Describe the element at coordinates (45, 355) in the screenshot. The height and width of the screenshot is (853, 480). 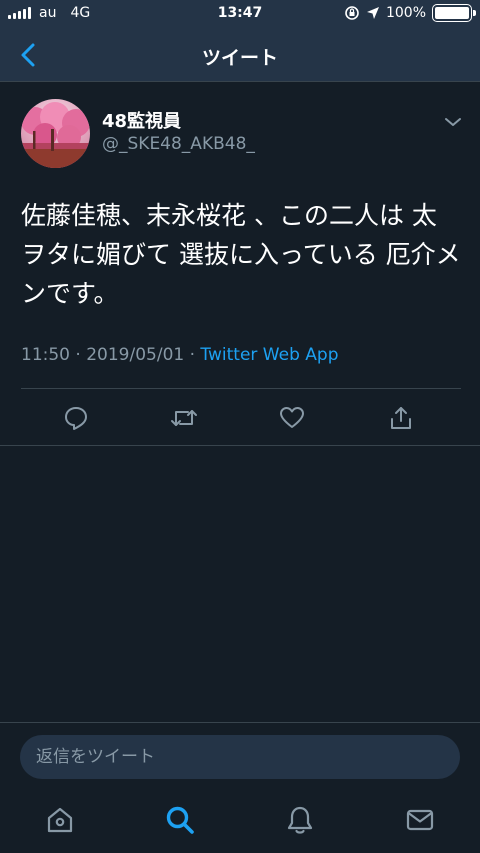
I see `tweet-time: 11:50` at that location.